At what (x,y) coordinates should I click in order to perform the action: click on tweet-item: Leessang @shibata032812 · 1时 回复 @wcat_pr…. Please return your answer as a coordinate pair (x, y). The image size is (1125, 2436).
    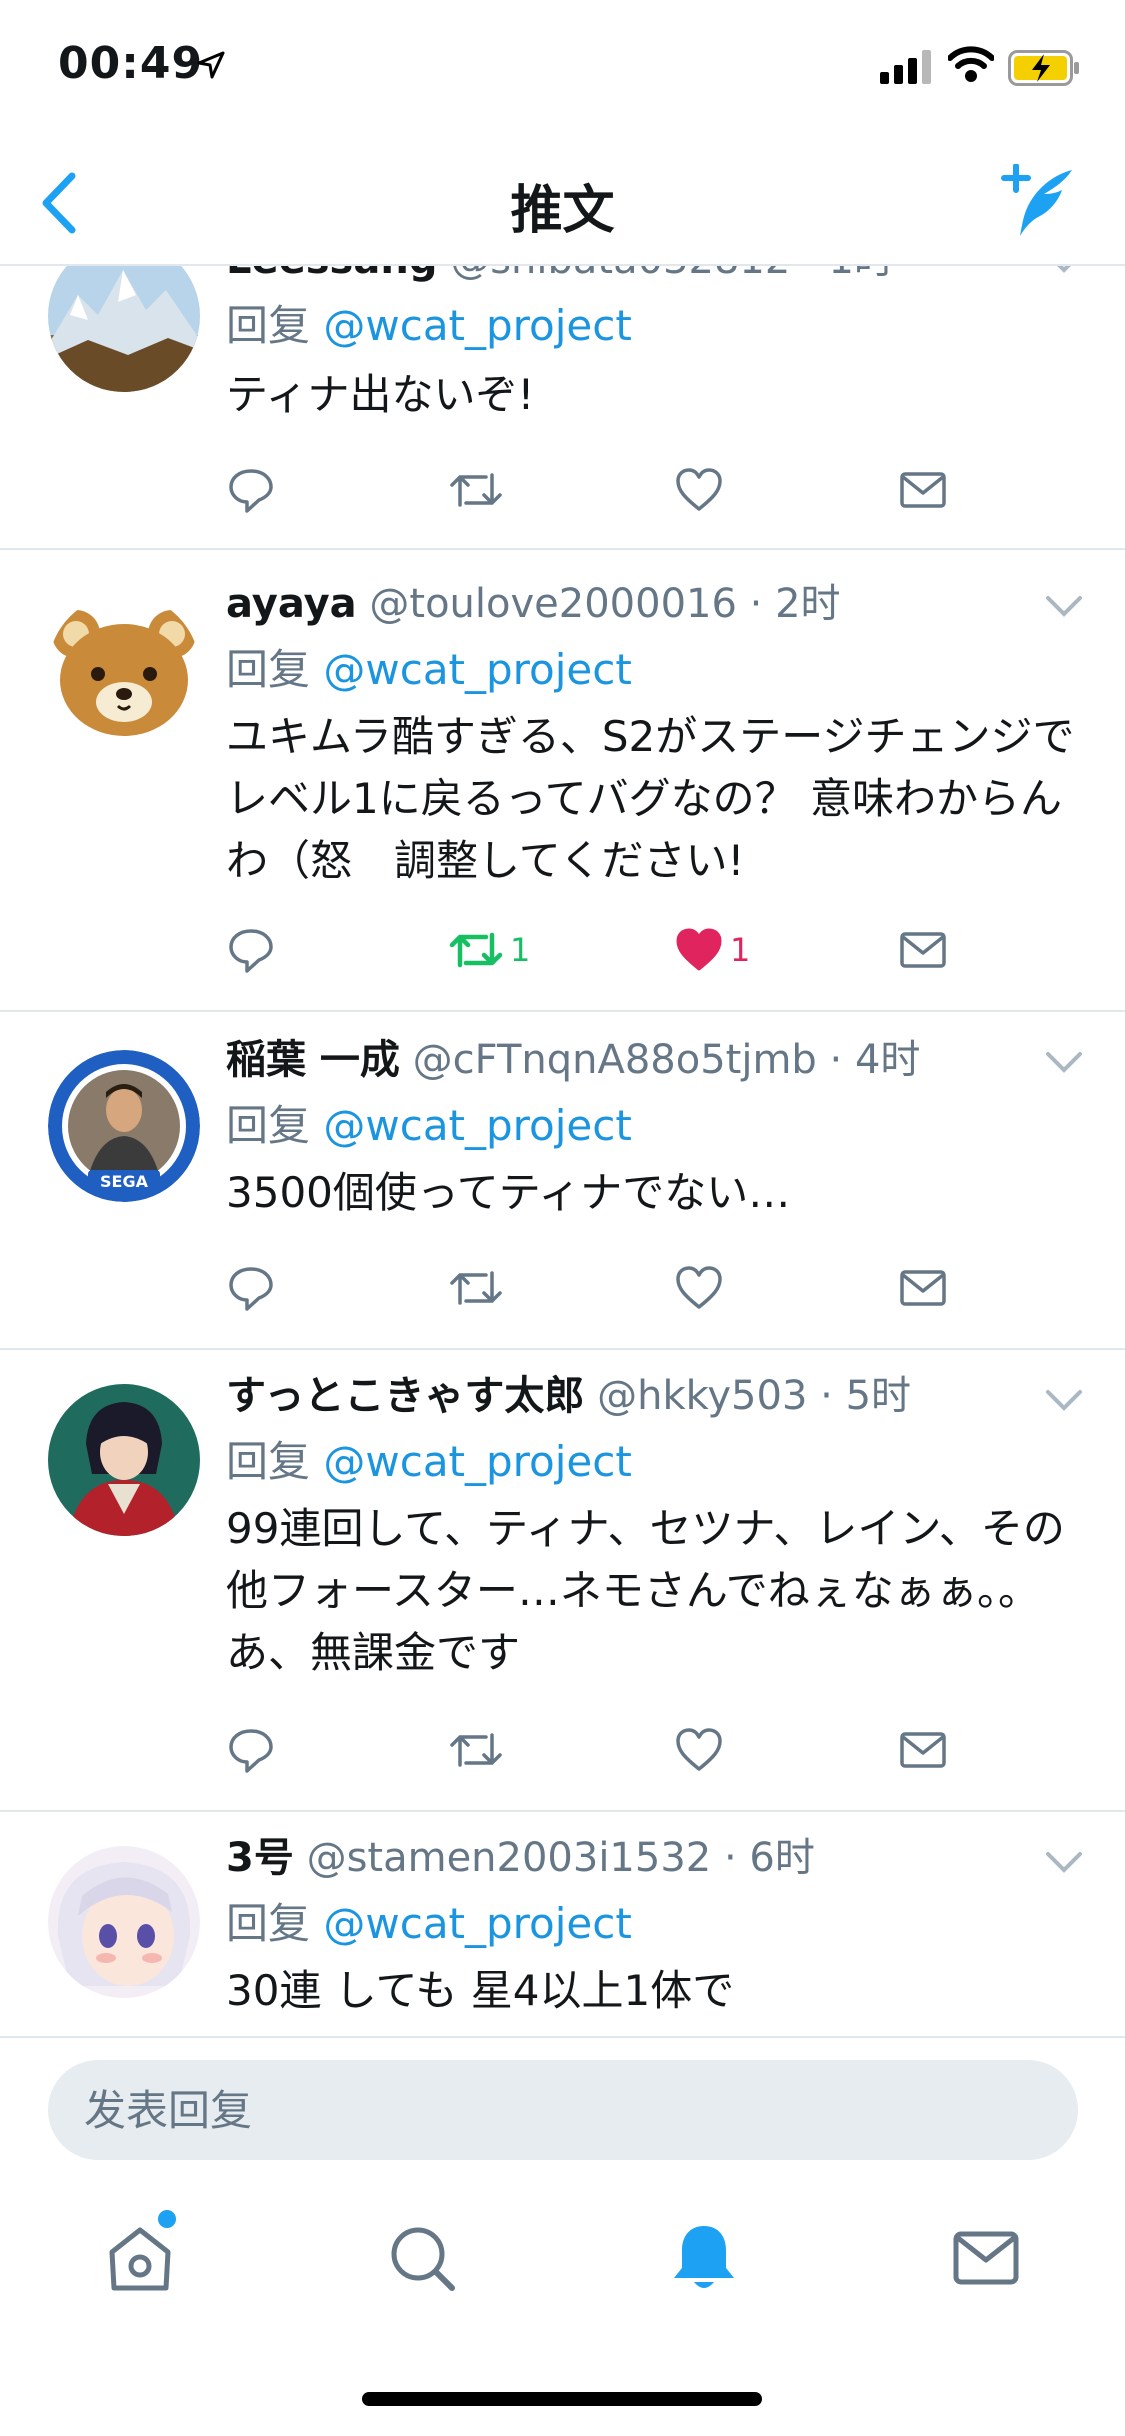
    Looking at the image, I should click on (562, 408).